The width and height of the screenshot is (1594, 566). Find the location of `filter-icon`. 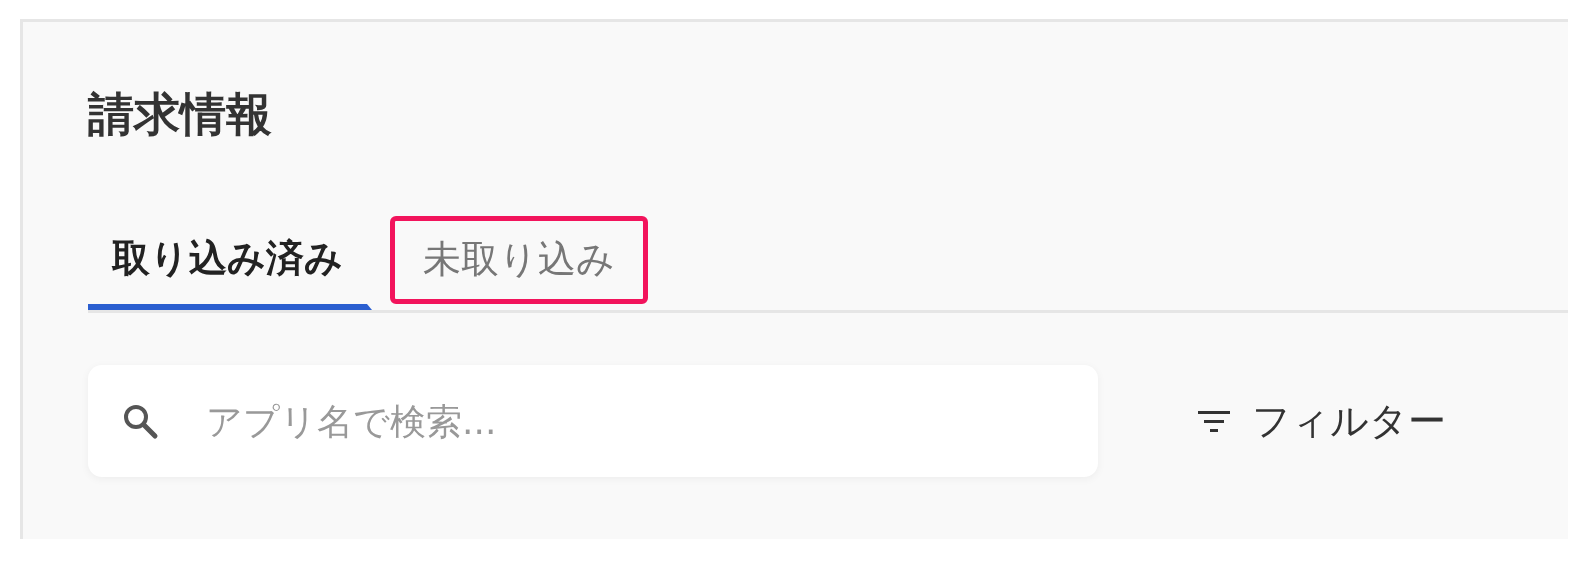

filter-icon is located at coordinates (1214, 421).